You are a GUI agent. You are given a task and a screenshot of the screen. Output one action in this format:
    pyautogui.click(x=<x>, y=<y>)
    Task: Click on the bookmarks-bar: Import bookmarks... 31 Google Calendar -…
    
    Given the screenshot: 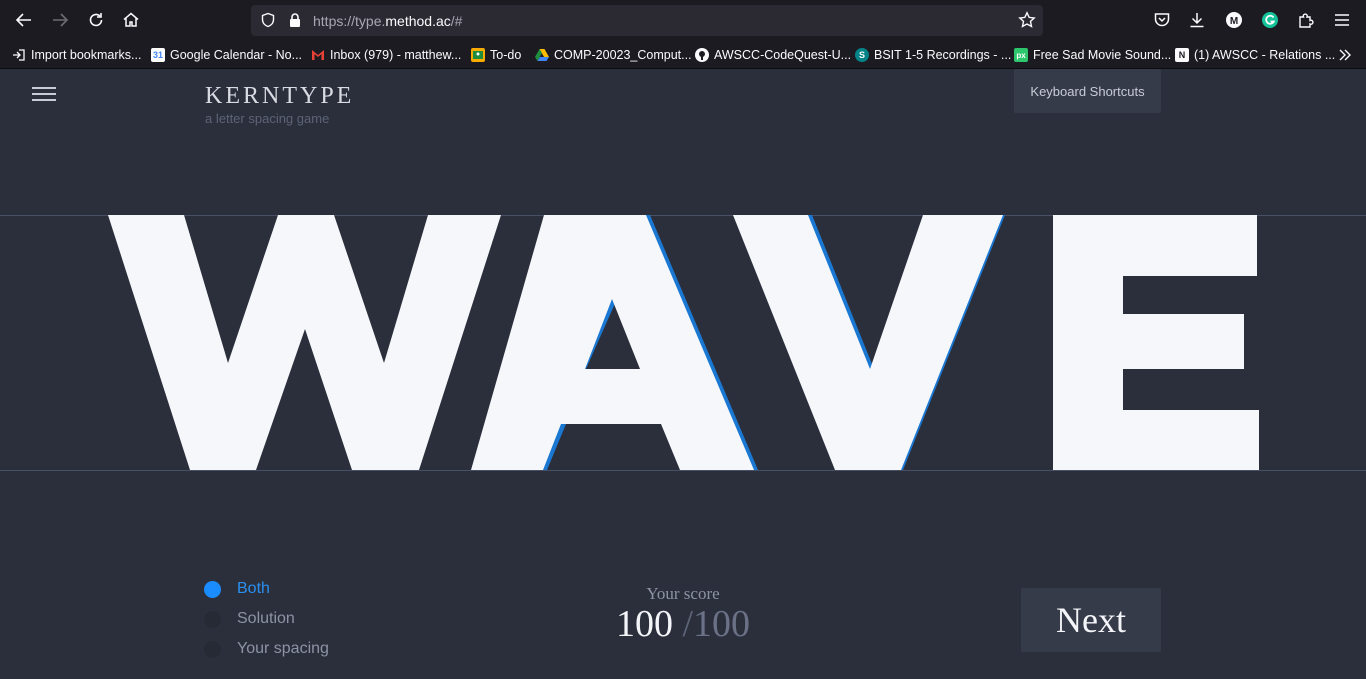 What is the action you would take?
    pyautogui.click(x=683, y=54)
    